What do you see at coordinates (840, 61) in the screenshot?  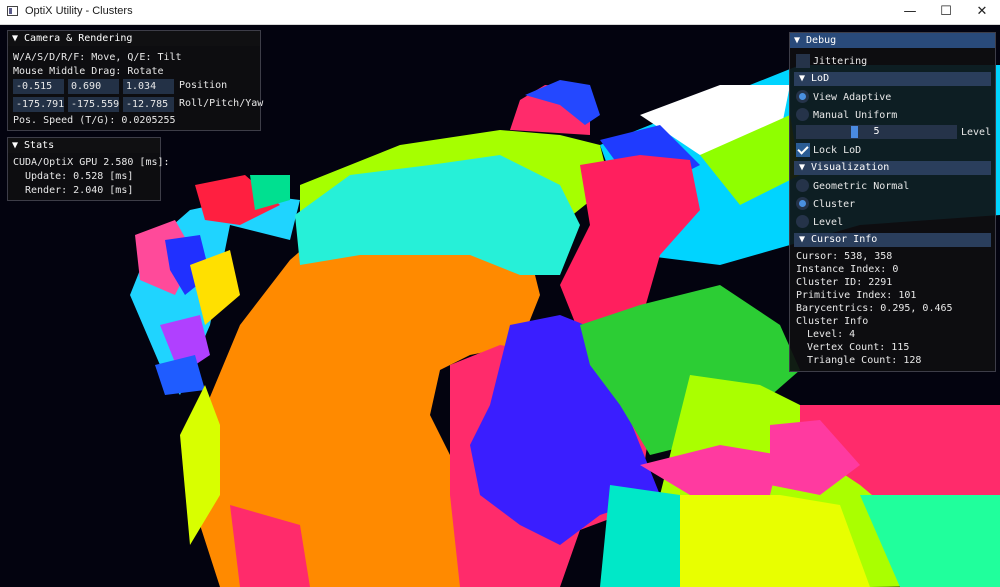 I see `jittering-label: Jittering` at bounding box center [840, 61].